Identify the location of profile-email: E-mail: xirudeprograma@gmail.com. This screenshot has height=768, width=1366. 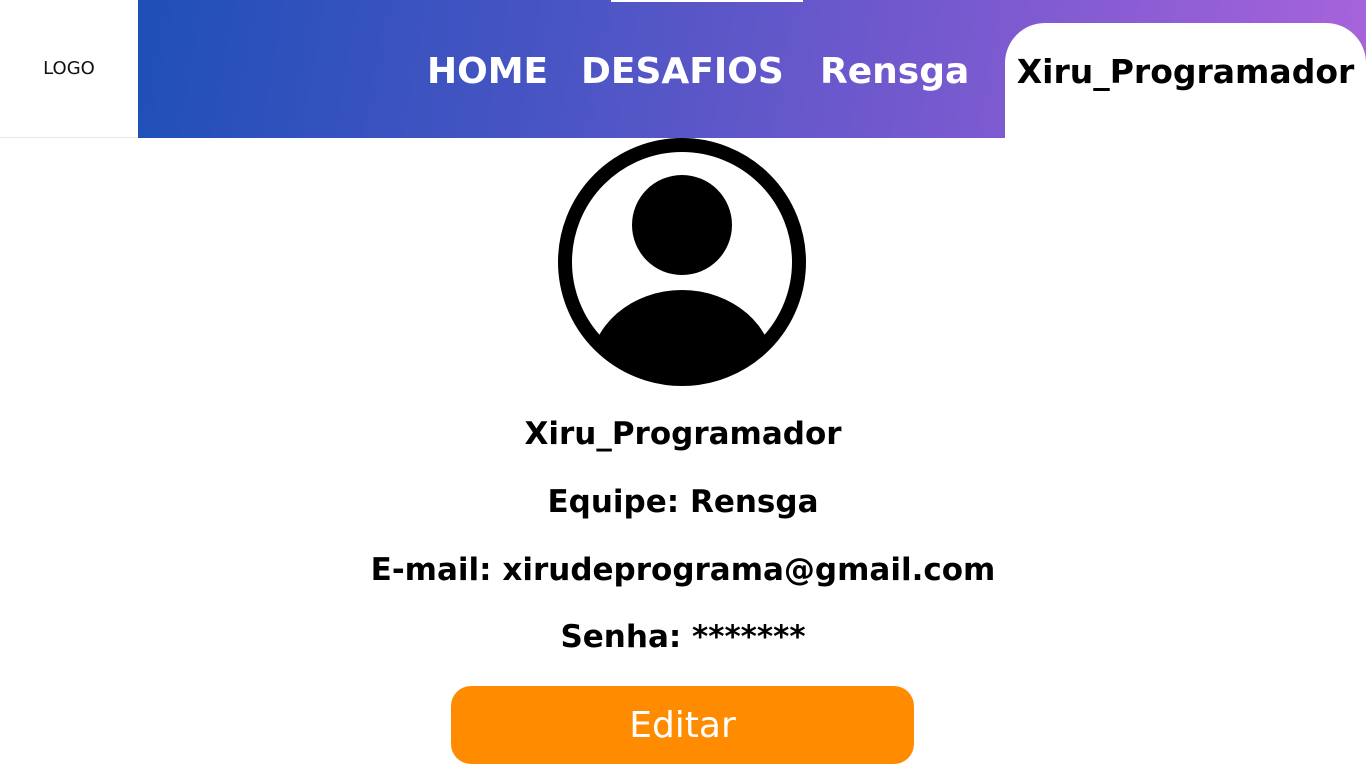
(683, 570).